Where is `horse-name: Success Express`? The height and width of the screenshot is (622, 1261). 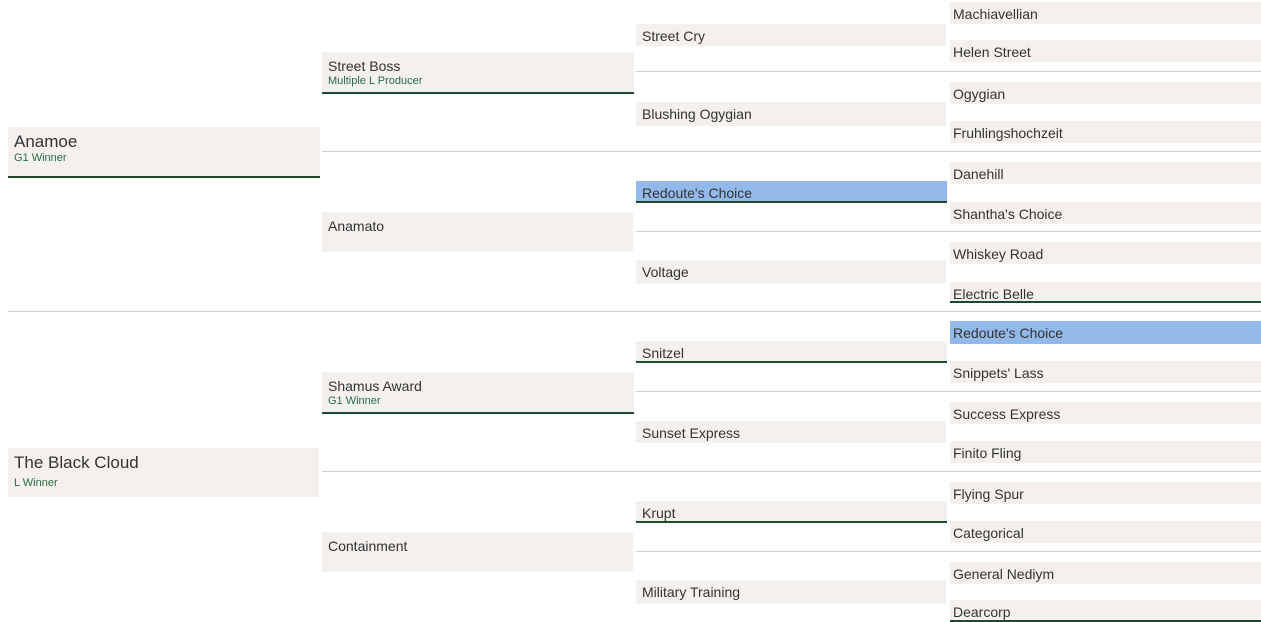 horse-name: Success Express is located at coordinates (1007, 414).